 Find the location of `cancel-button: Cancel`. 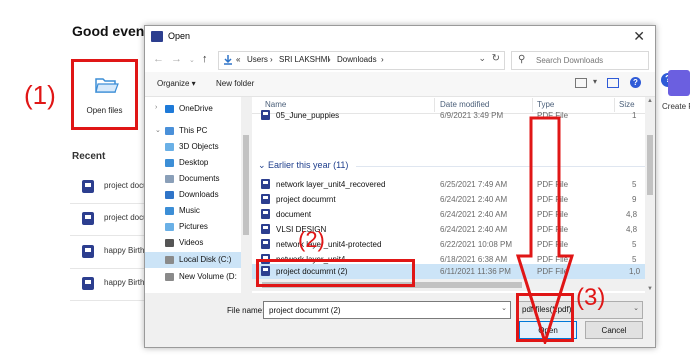

cancel-button: Cancel is located at coordinates (614, 330).